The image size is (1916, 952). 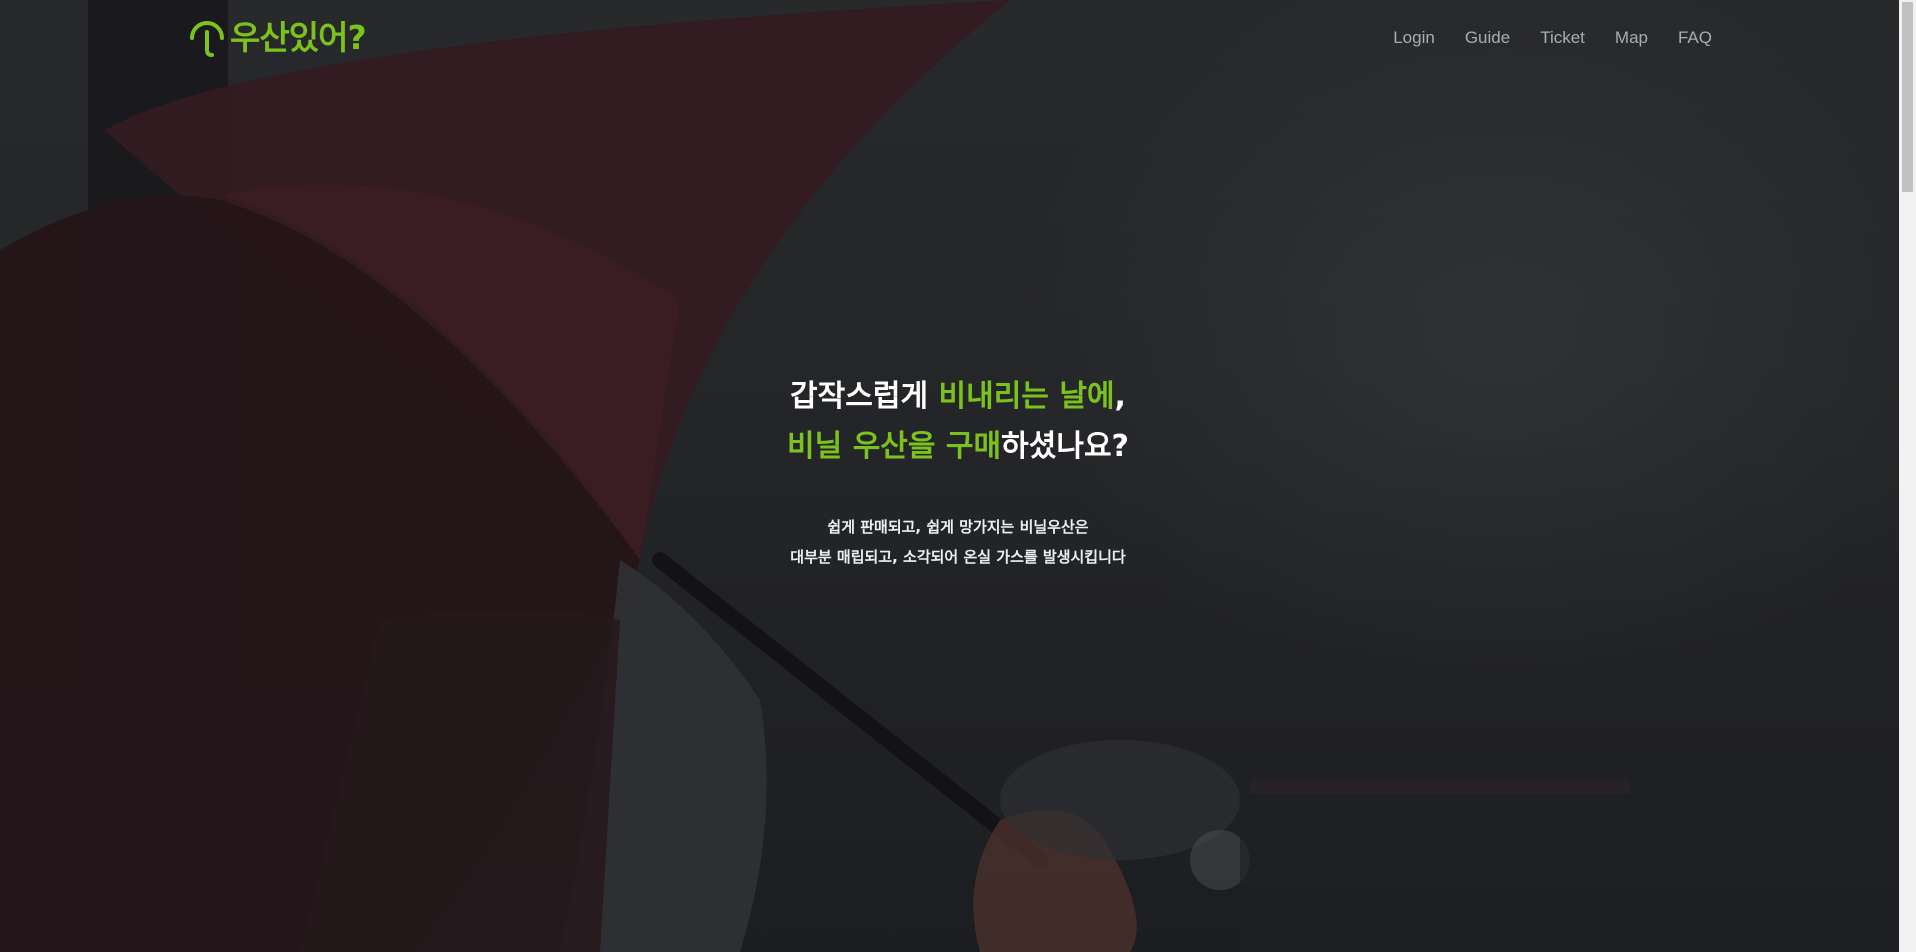 I want to click on scrollbar-thumb, so click(x=1907, y=97).